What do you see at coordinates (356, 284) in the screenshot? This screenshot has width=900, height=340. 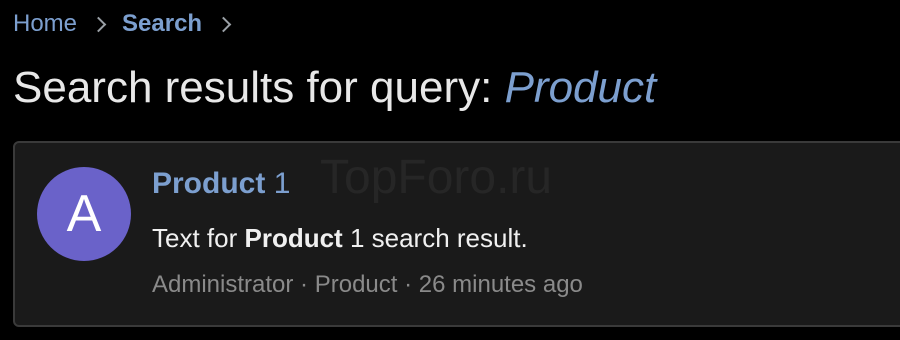 I see `result-category: Product` at bounding box center [356, 284].